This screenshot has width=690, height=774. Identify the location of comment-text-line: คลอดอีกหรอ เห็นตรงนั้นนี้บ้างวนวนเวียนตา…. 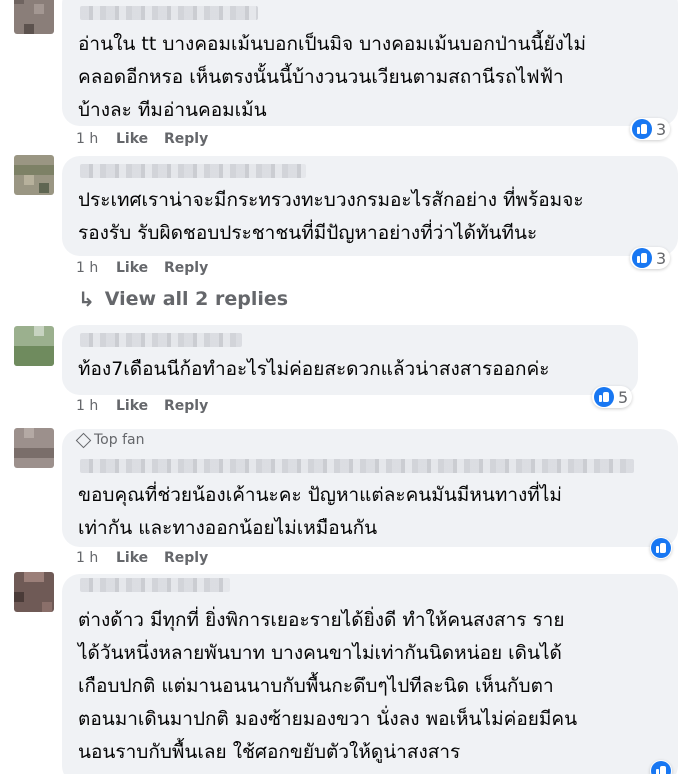
(321, 77).